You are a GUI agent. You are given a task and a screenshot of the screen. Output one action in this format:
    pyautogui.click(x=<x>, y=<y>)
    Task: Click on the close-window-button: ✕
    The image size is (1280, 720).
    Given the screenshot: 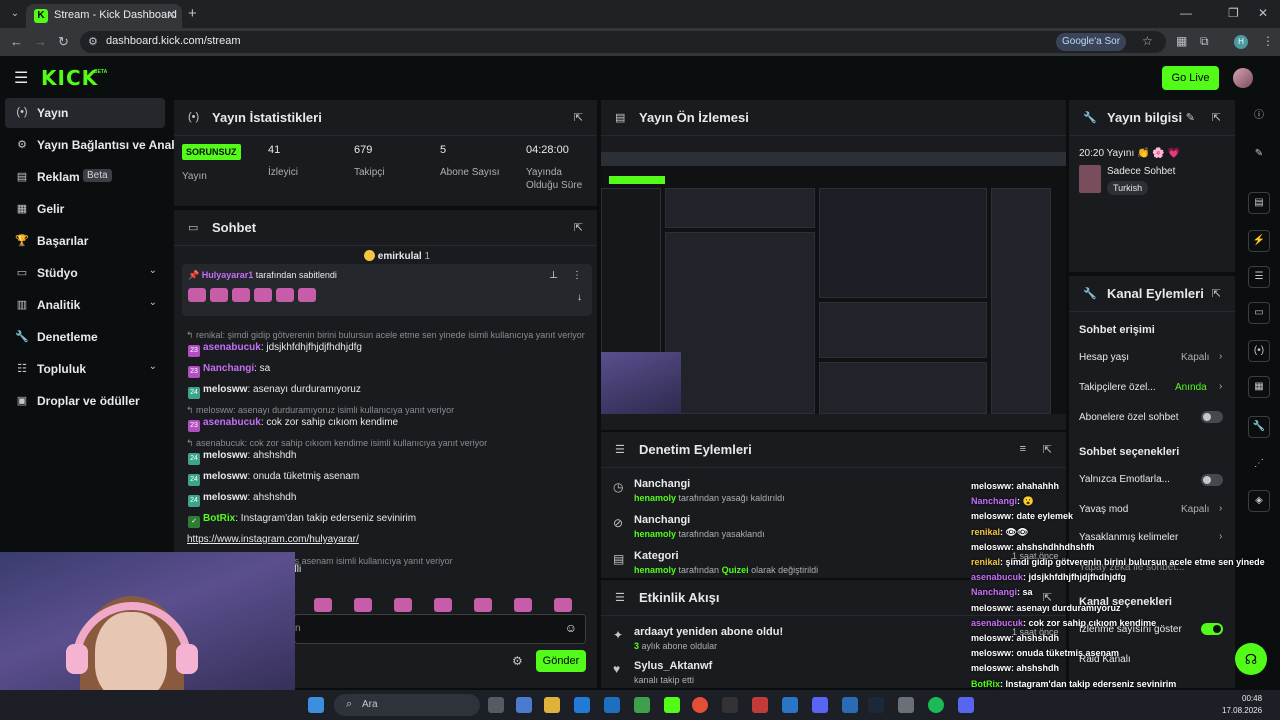 What is the action you would take?
    pyautogui.click(x=1263, y=13)
    